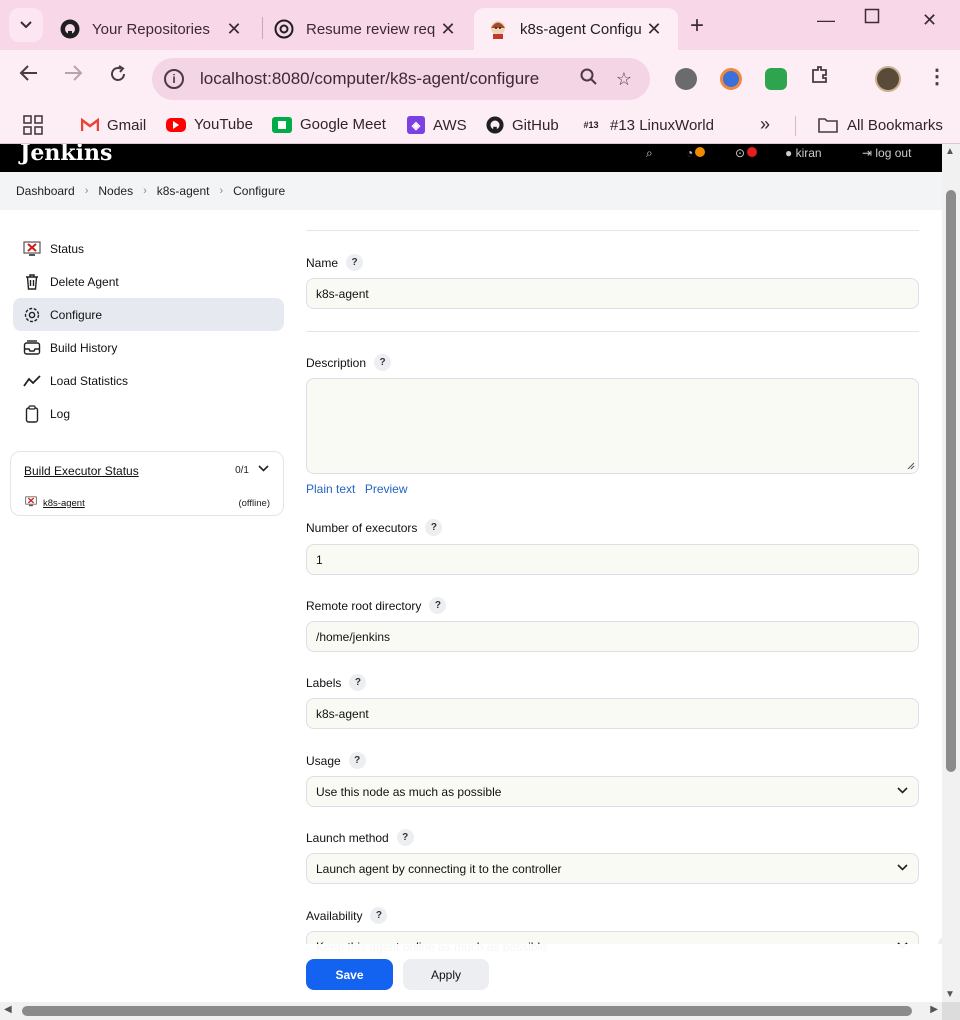 The width and height of the screenshot is (960, 1020). Describe the element at coordinates (937, 76) in the screenshot. I see `browser-menu-icon: ⋮` at that location.